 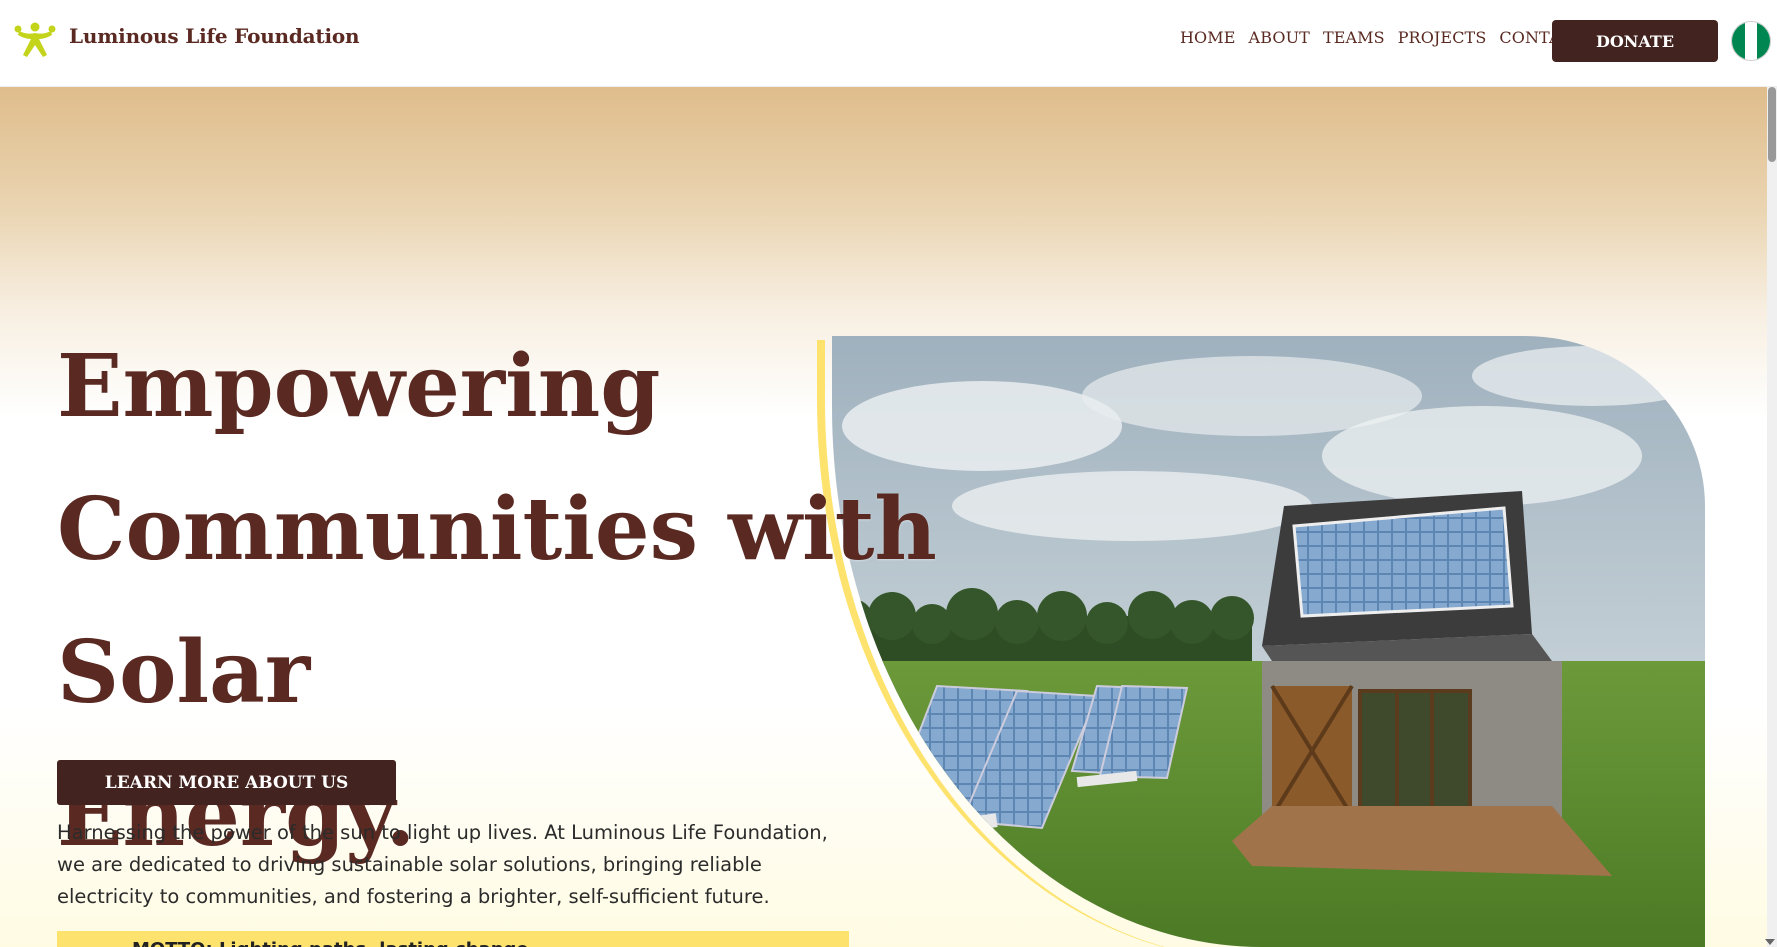 I want to click on motto-banner: MOTTO: Lighting paths, lasting change, so click(x=453, y=939).